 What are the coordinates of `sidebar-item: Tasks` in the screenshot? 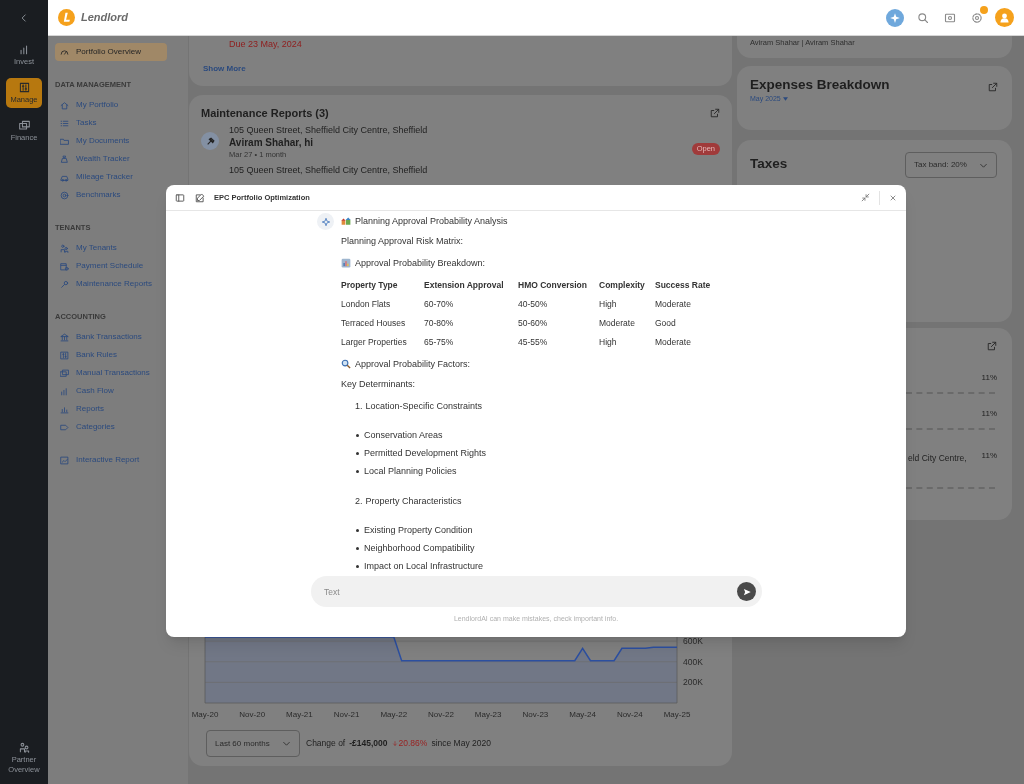 It's located at (111, 123).